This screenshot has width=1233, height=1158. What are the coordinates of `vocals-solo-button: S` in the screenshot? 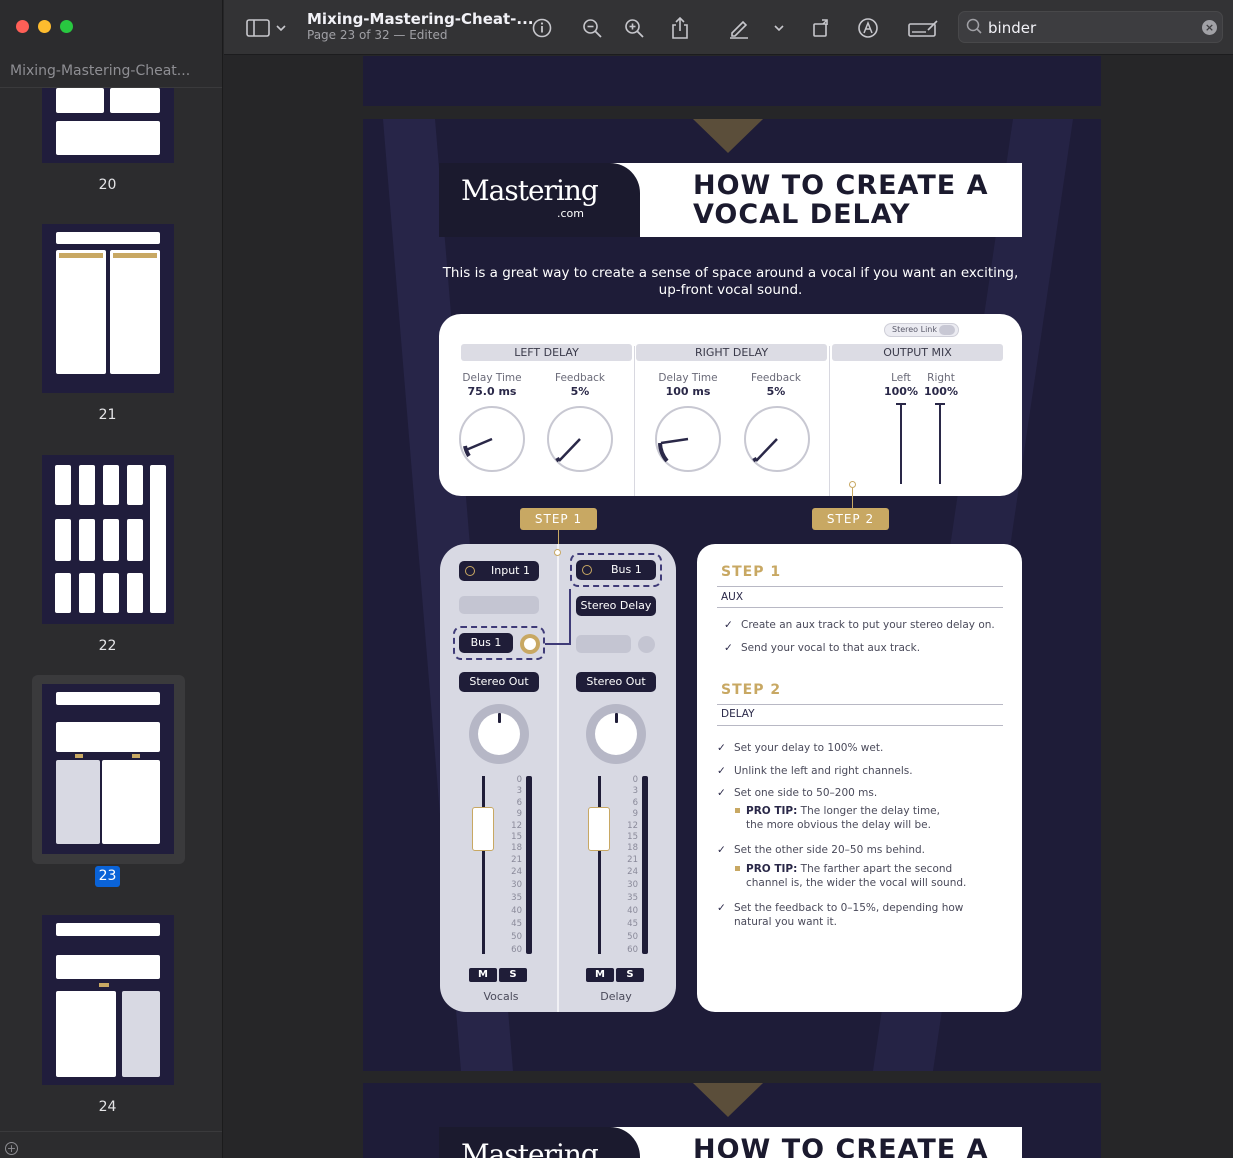 It's located at (513, 975).